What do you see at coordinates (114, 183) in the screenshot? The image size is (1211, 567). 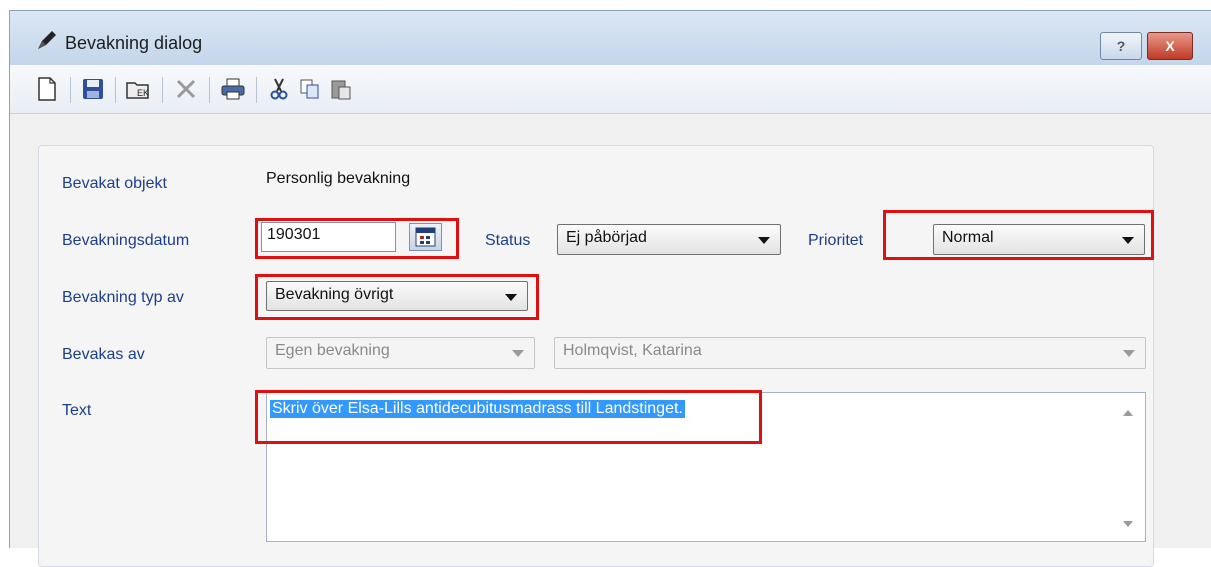 I see `object-label: Bevakat objekt` at bounding box center [114, 183].